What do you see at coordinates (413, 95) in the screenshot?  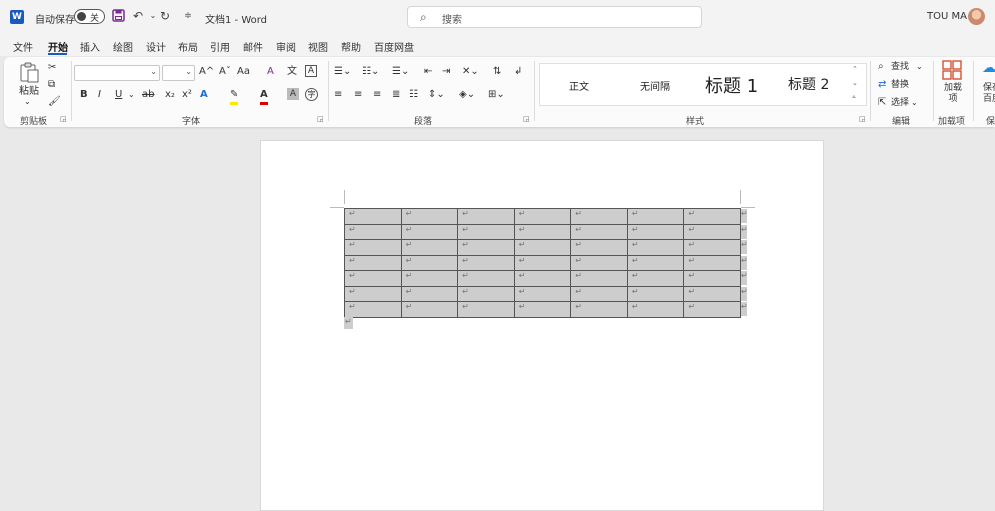 I see `distributed-icon: ☷` at bounding box center [413, 95].